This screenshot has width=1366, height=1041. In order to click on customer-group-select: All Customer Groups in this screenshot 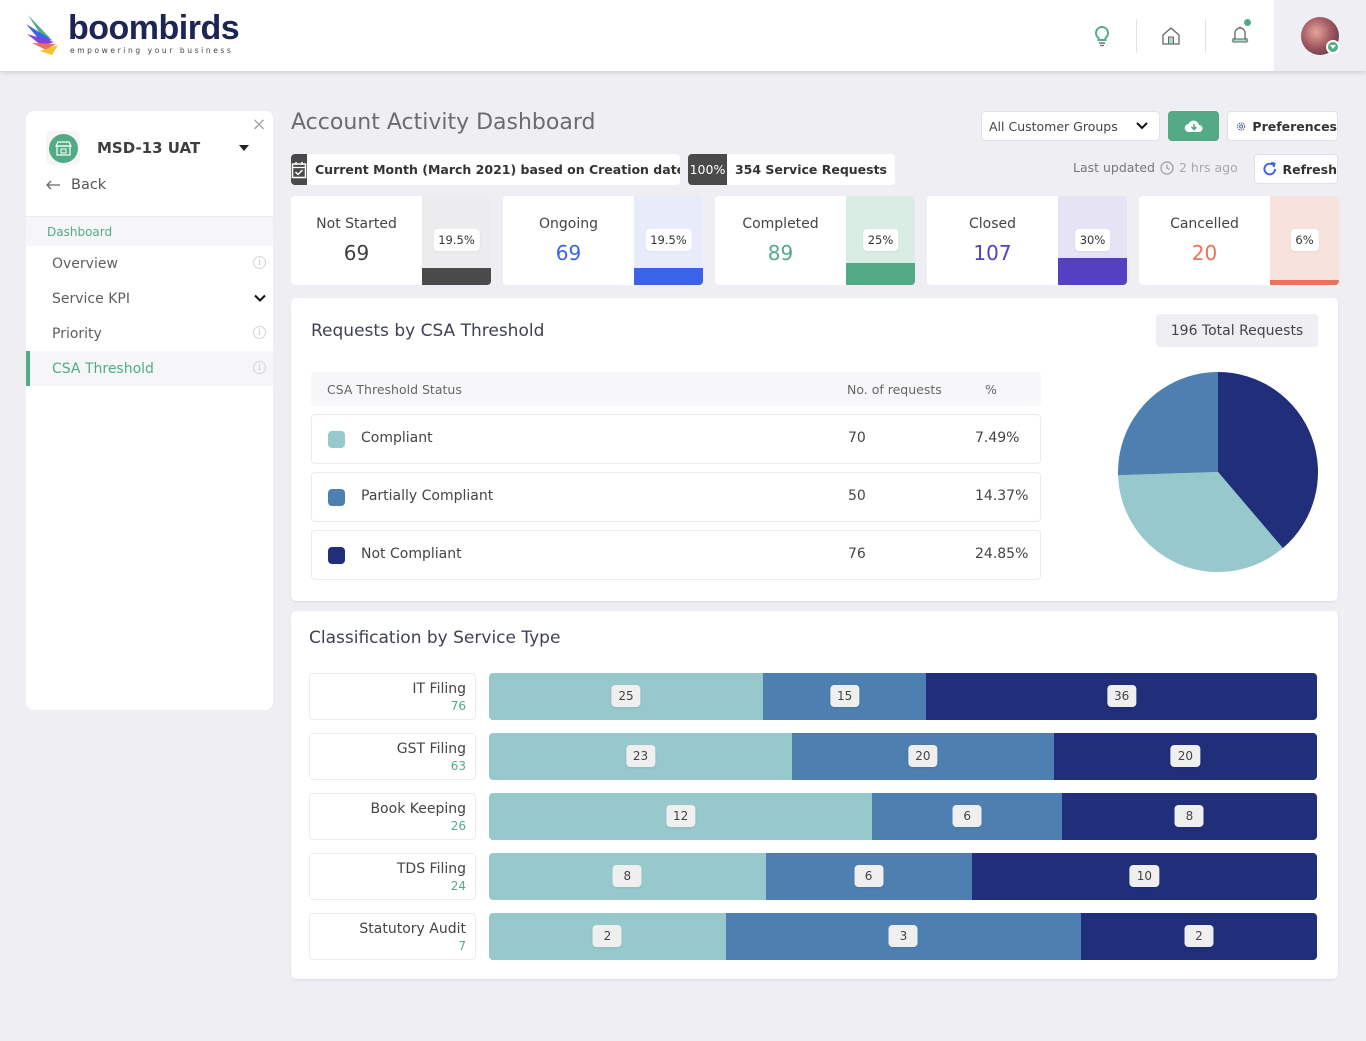, I will do `click(1070, 126)`.